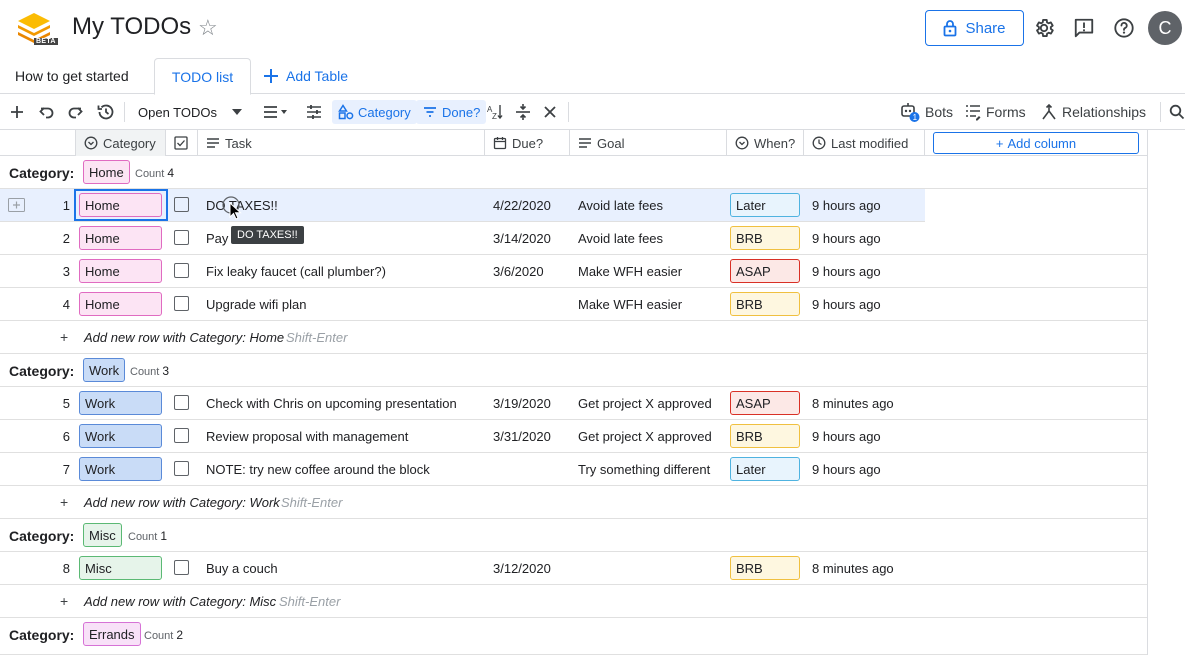 The image size is (1185, 655). Describe the element at coordinates (574, 535) in the screenshot. I see `group-header-misc: Category: Misc Count 1` at that location.